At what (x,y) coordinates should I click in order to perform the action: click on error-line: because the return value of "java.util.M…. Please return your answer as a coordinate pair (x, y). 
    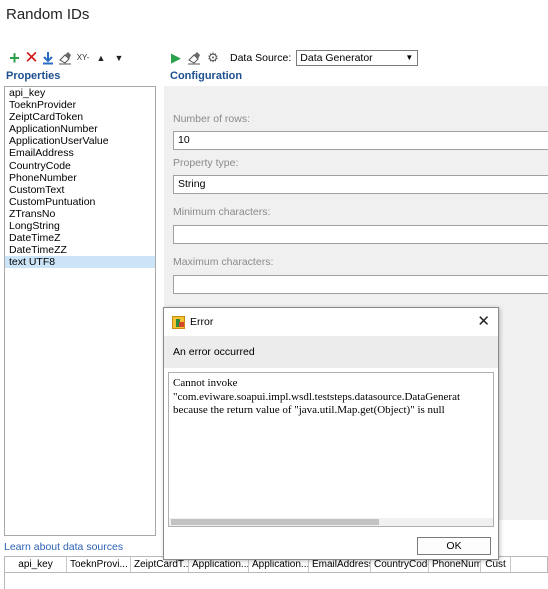
    Looking at the image, I should click on (309, 410).